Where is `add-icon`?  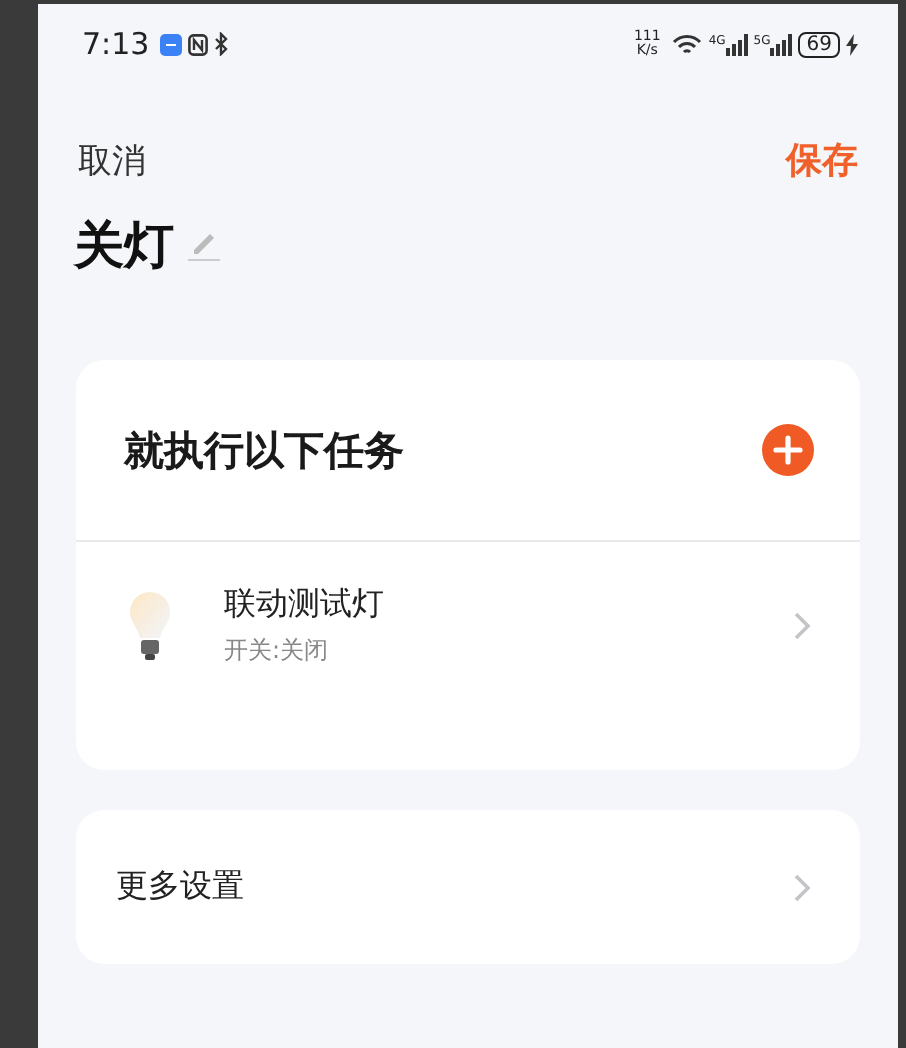
add-icon is located at coordinates (788, 450).